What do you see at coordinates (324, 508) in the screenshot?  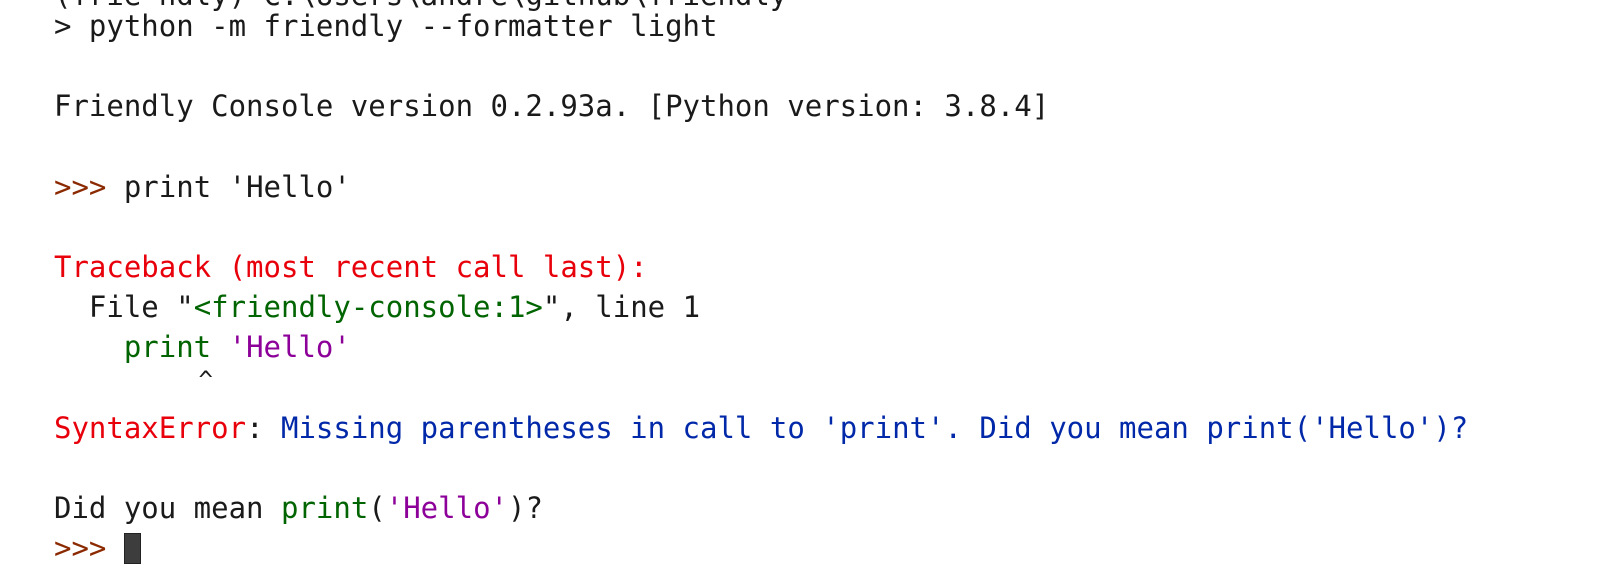 I see `hint-print: print` at bounding box center [324, 508].